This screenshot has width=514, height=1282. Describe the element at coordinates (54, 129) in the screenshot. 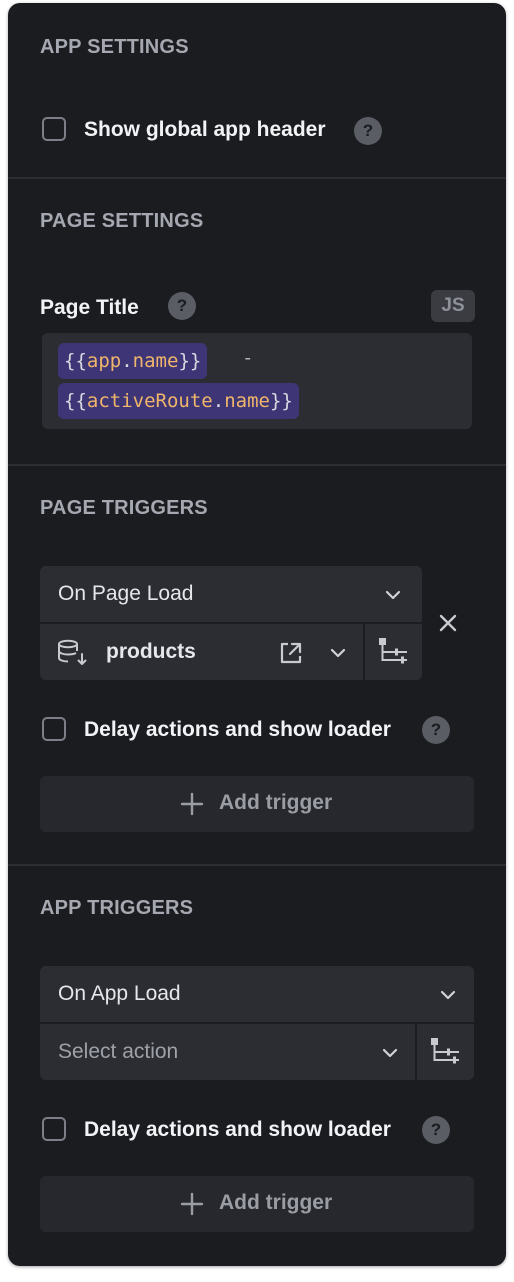

I see `show-global-header-checkbox` at that location.